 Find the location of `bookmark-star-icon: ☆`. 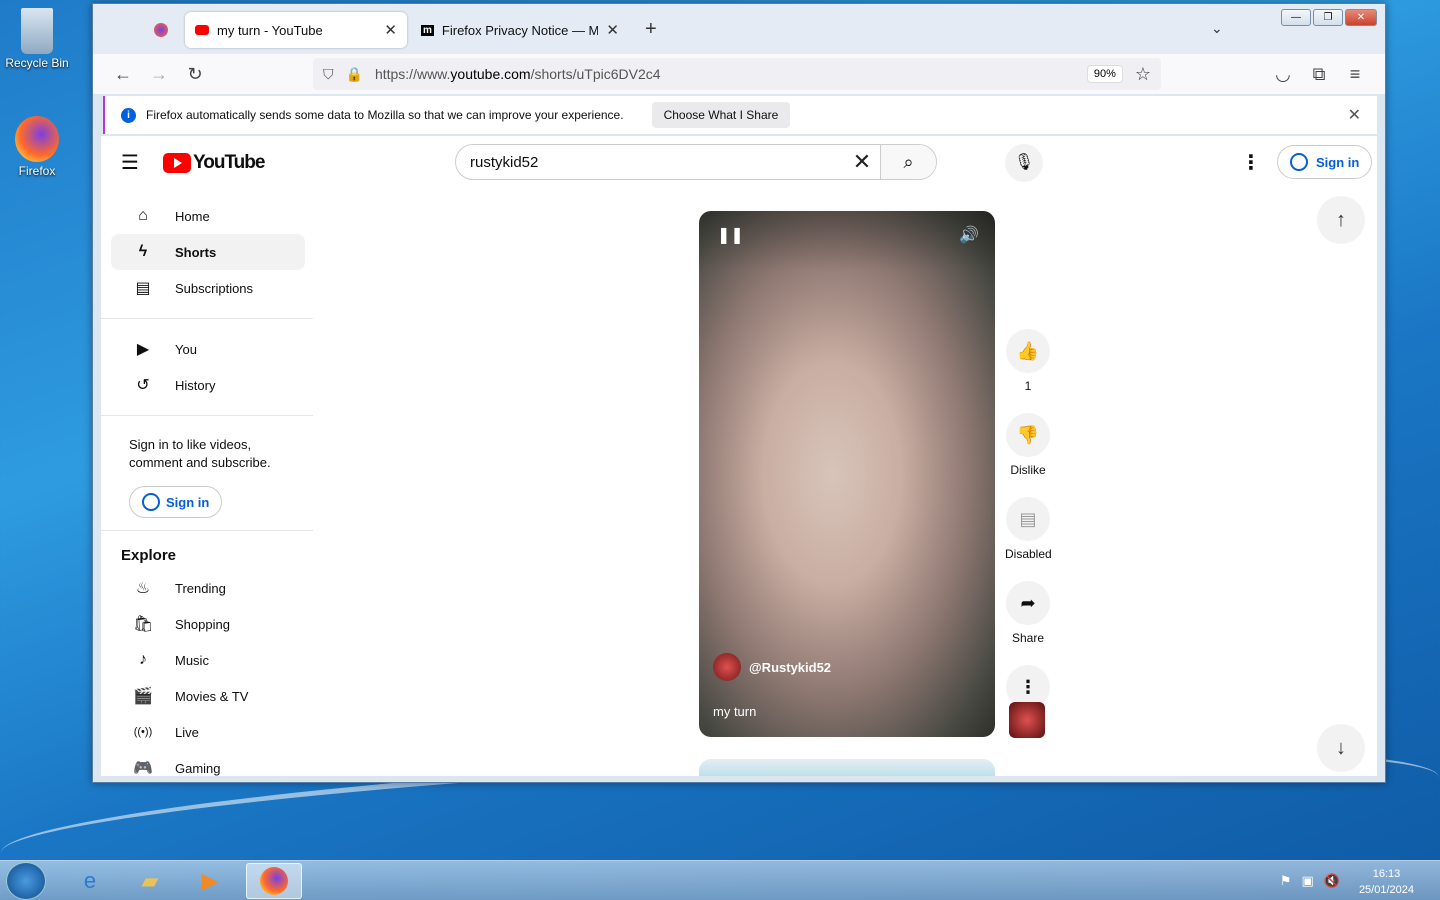

bookmark-star-icon: ☆ is located at coordinates (1143, 74).